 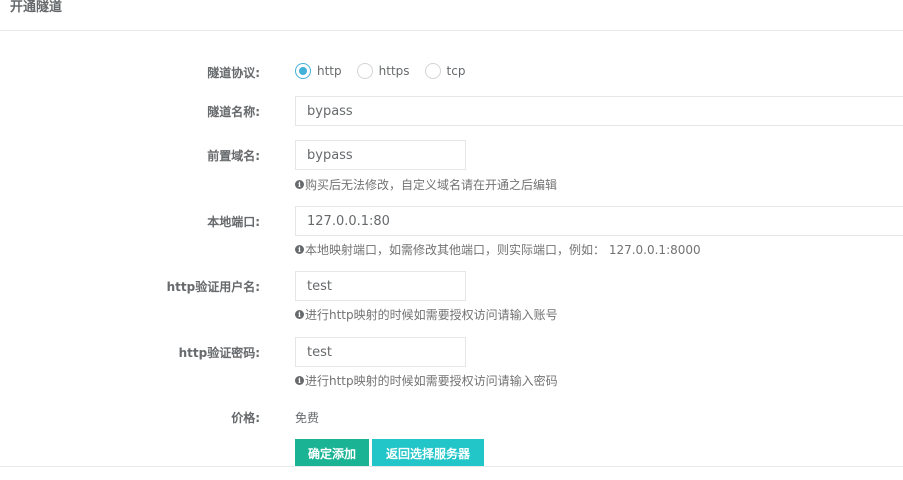 I want to click on http-password-help: i 进行http映射的时候如需要授权访问请输入密码, so click(x=426, y=380).